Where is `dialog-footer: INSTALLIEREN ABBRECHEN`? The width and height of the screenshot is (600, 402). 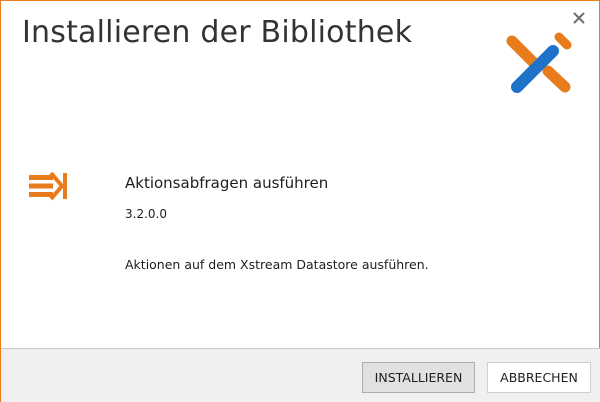
dialog-footer: INSTALLIEREN ABBRECHEN is located at coordinates (300, 375).